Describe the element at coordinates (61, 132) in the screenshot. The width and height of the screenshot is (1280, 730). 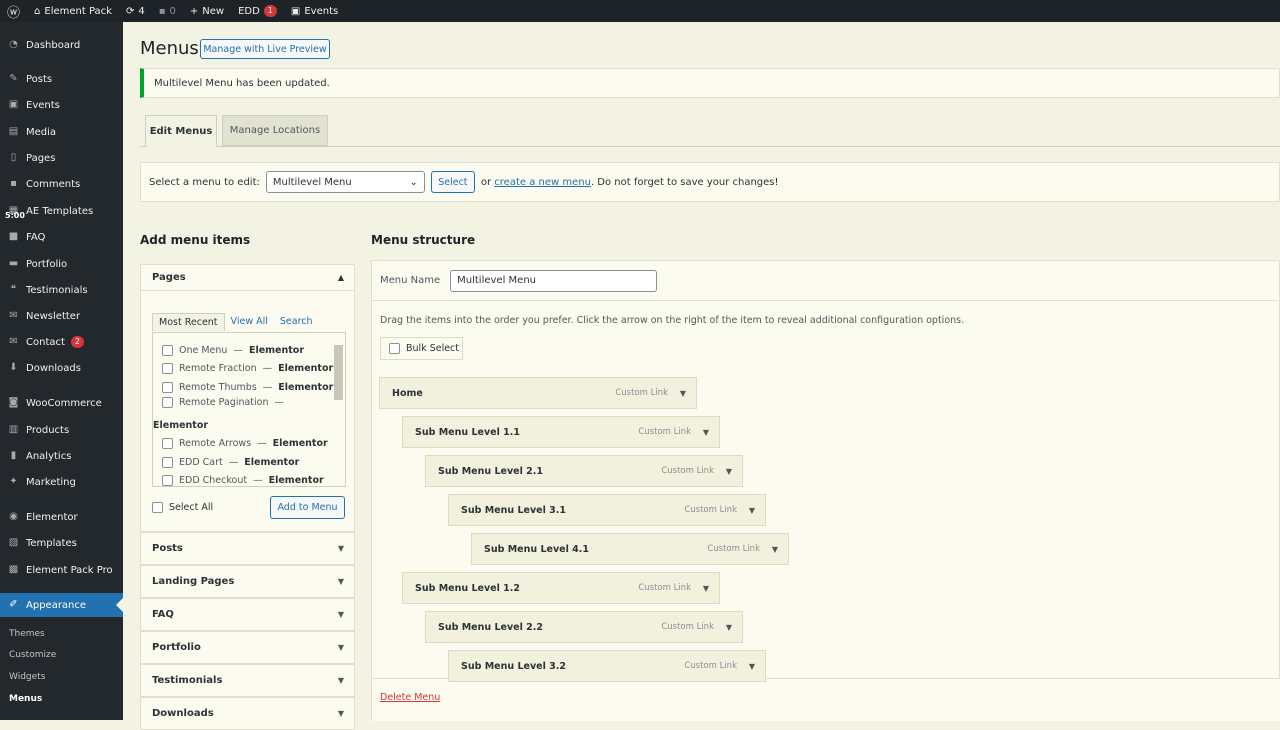
I see `sidebar-item-media: ▤ Media` at that location.